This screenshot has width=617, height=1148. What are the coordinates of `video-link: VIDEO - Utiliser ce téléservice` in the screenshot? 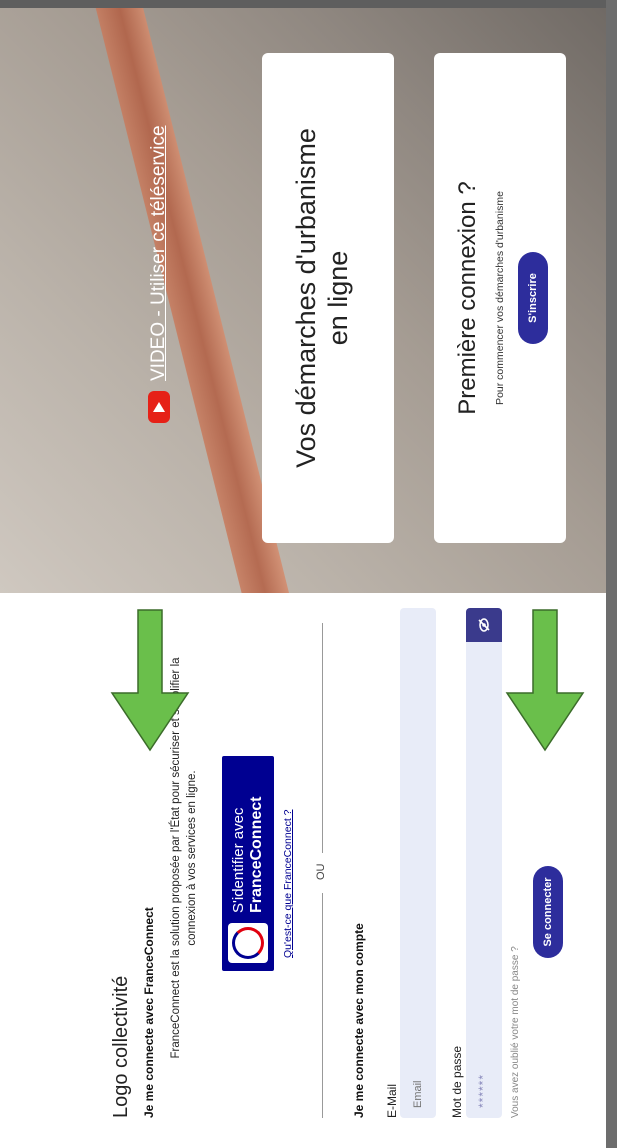 It's located at (159, 274).